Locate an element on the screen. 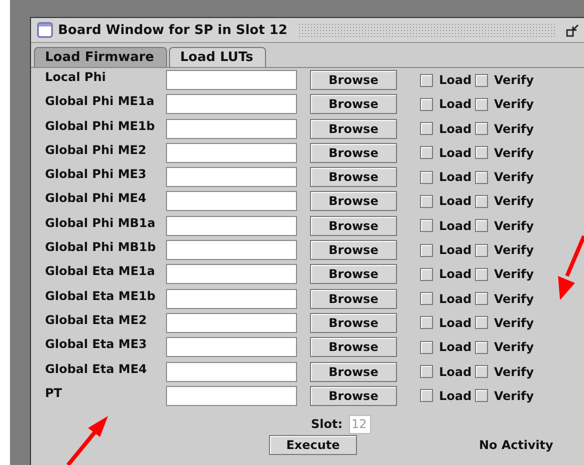 Image resolution: width=584 pixels, height=465 pixels. field-label: Global Phi ME2 is located at coordinates (96, 149).